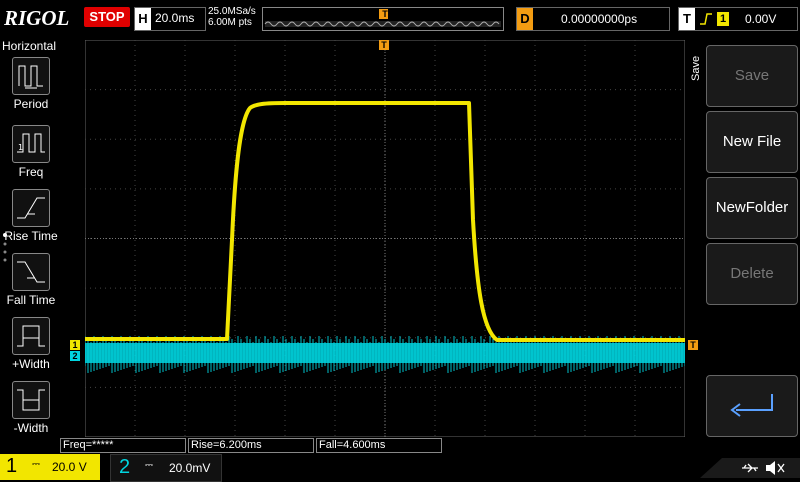  Describe the element at coordinates (752, 274) in the screenshot. I see `delete-button: Delete` at that location.